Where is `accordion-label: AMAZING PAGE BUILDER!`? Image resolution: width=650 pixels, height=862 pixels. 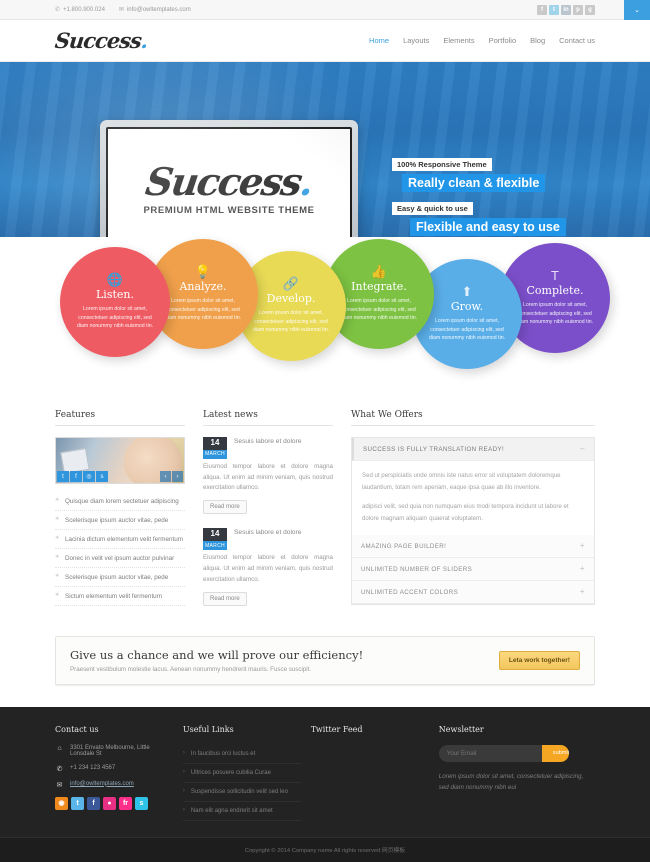 accordion-label: AMAZING PAGE BUILDER! is located at coordinates (404, 546).